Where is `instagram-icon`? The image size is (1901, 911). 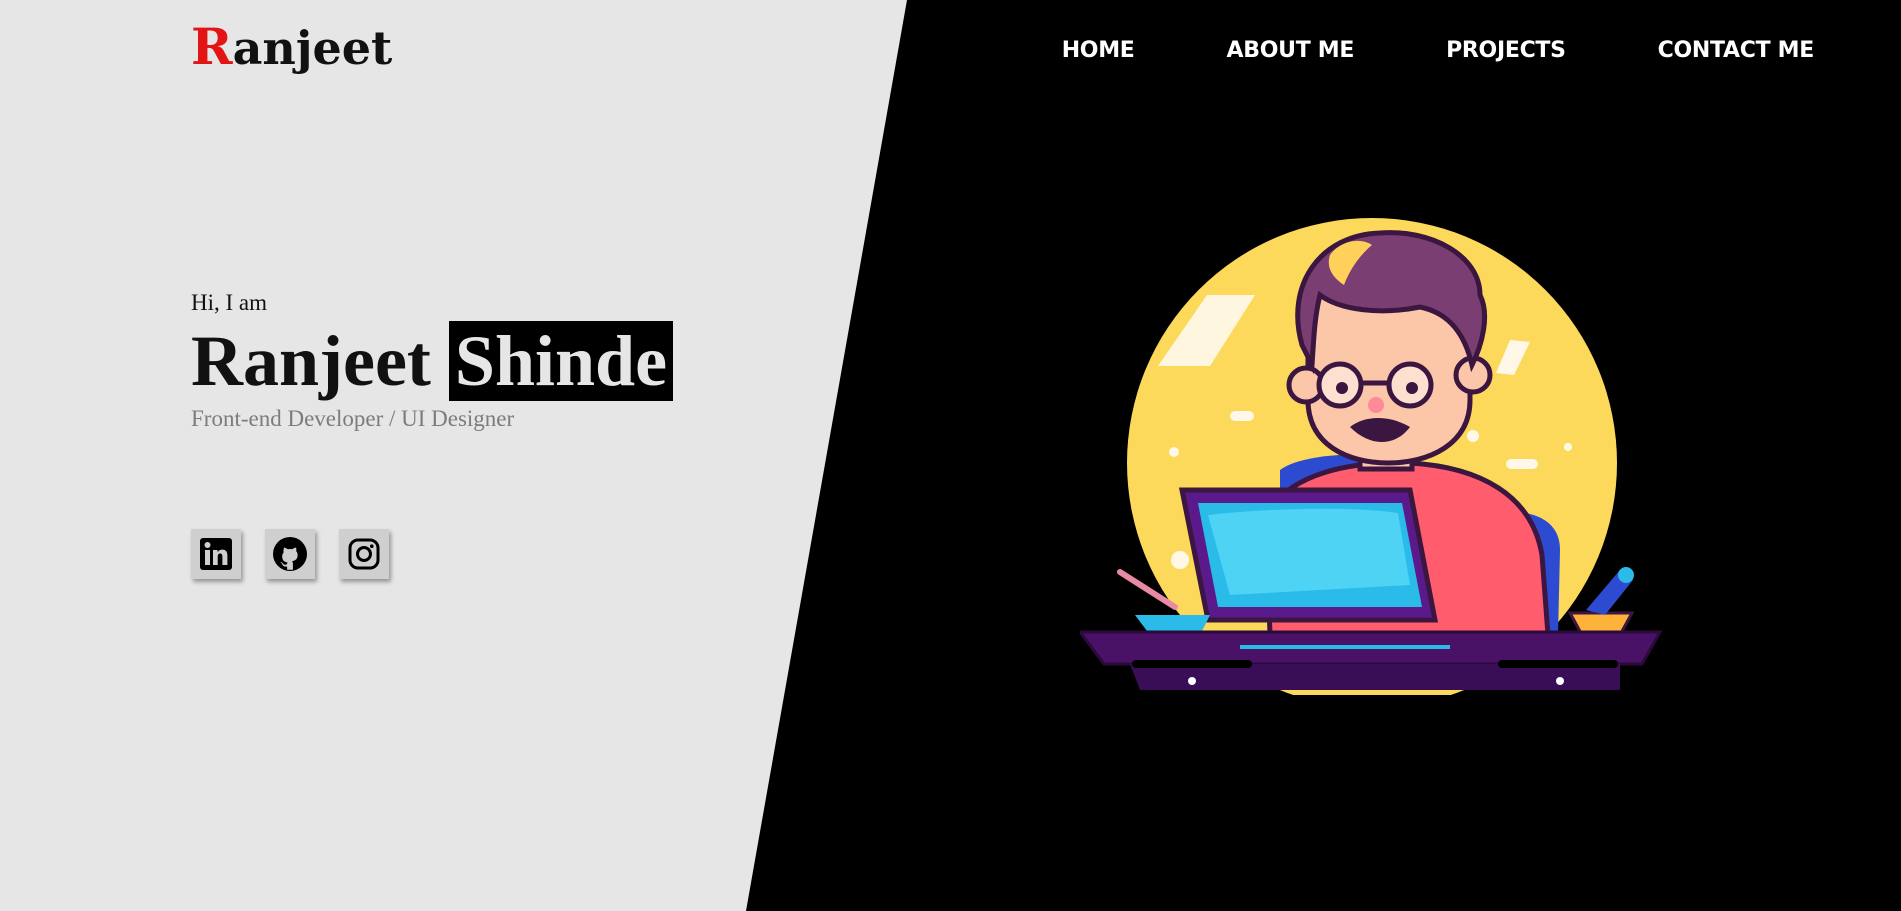 instagram-icon is located at coordinates (364, 554).